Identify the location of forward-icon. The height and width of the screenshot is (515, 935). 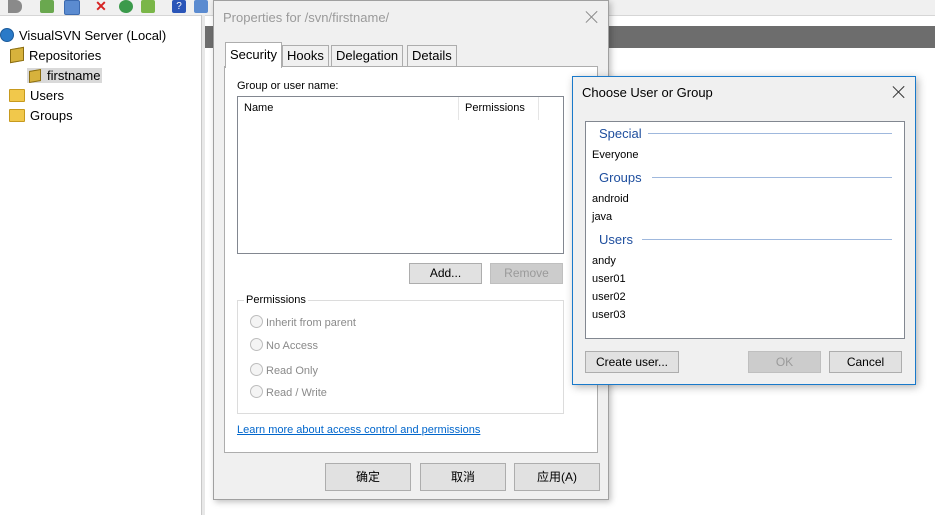
(15, 6).